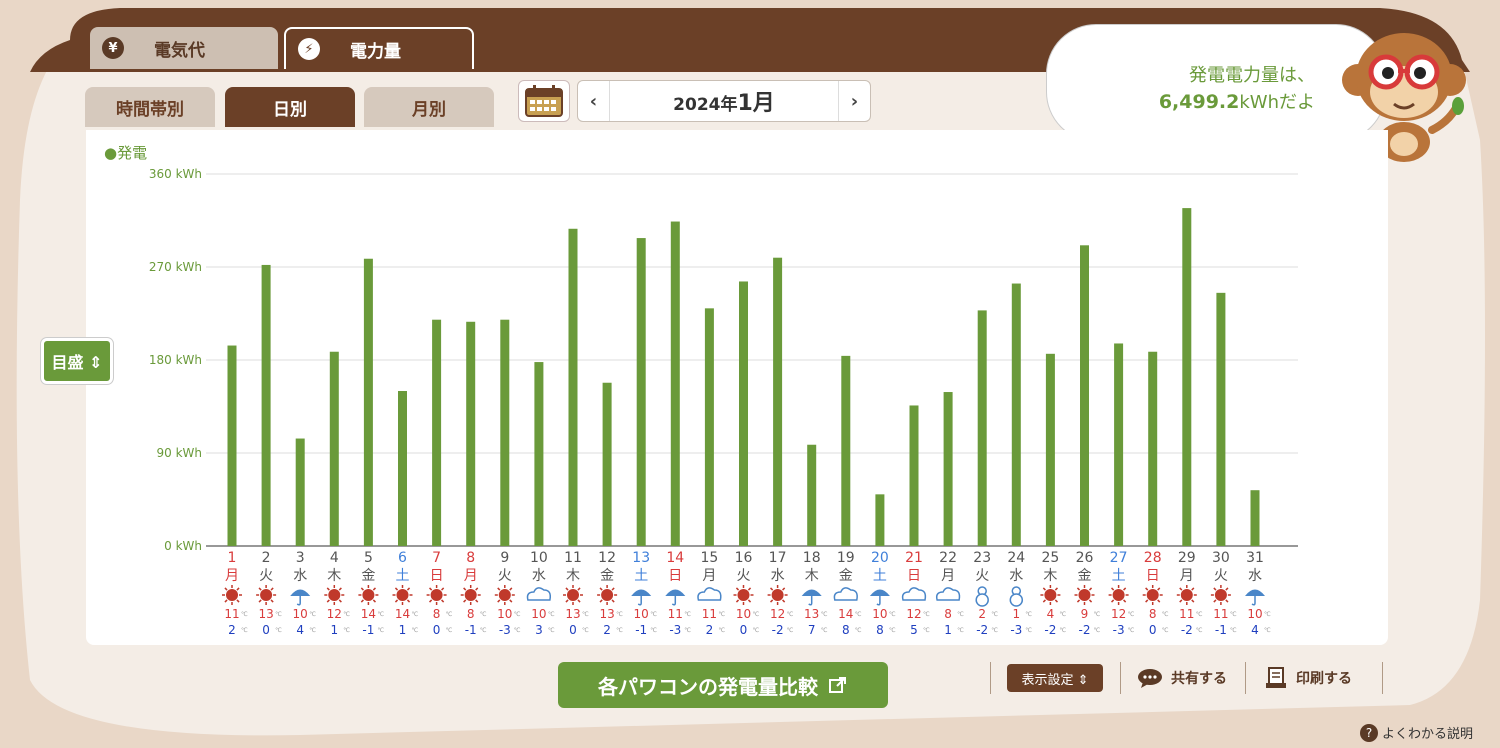  I want to click on total-generation-bubble: 発電電力量は、 6,499.2kWhだよ, so click(1216, 83).